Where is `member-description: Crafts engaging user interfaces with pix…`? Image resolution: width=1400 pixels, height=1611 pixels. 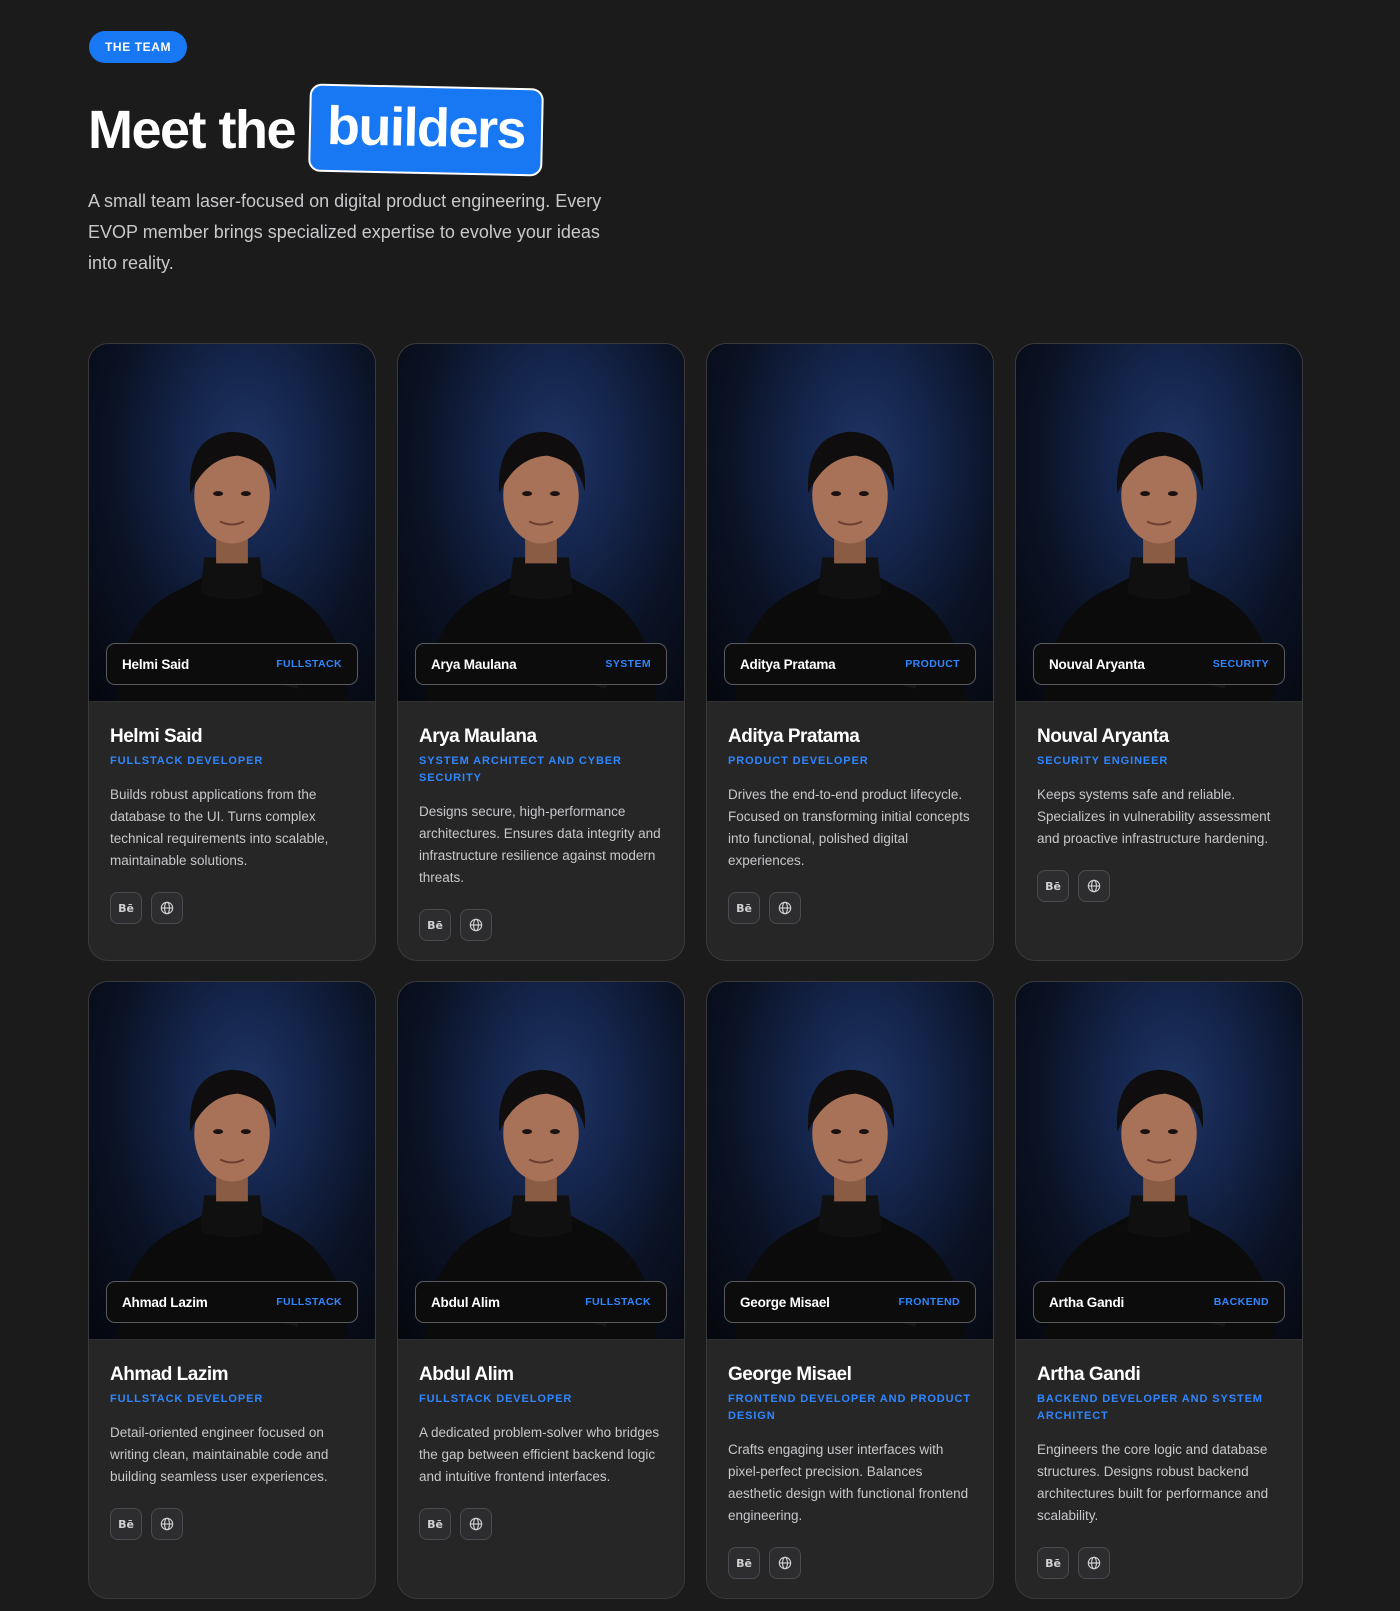
member-description: Crafts engaging user interfaces with pix… is located at coordinates (848, 1482).